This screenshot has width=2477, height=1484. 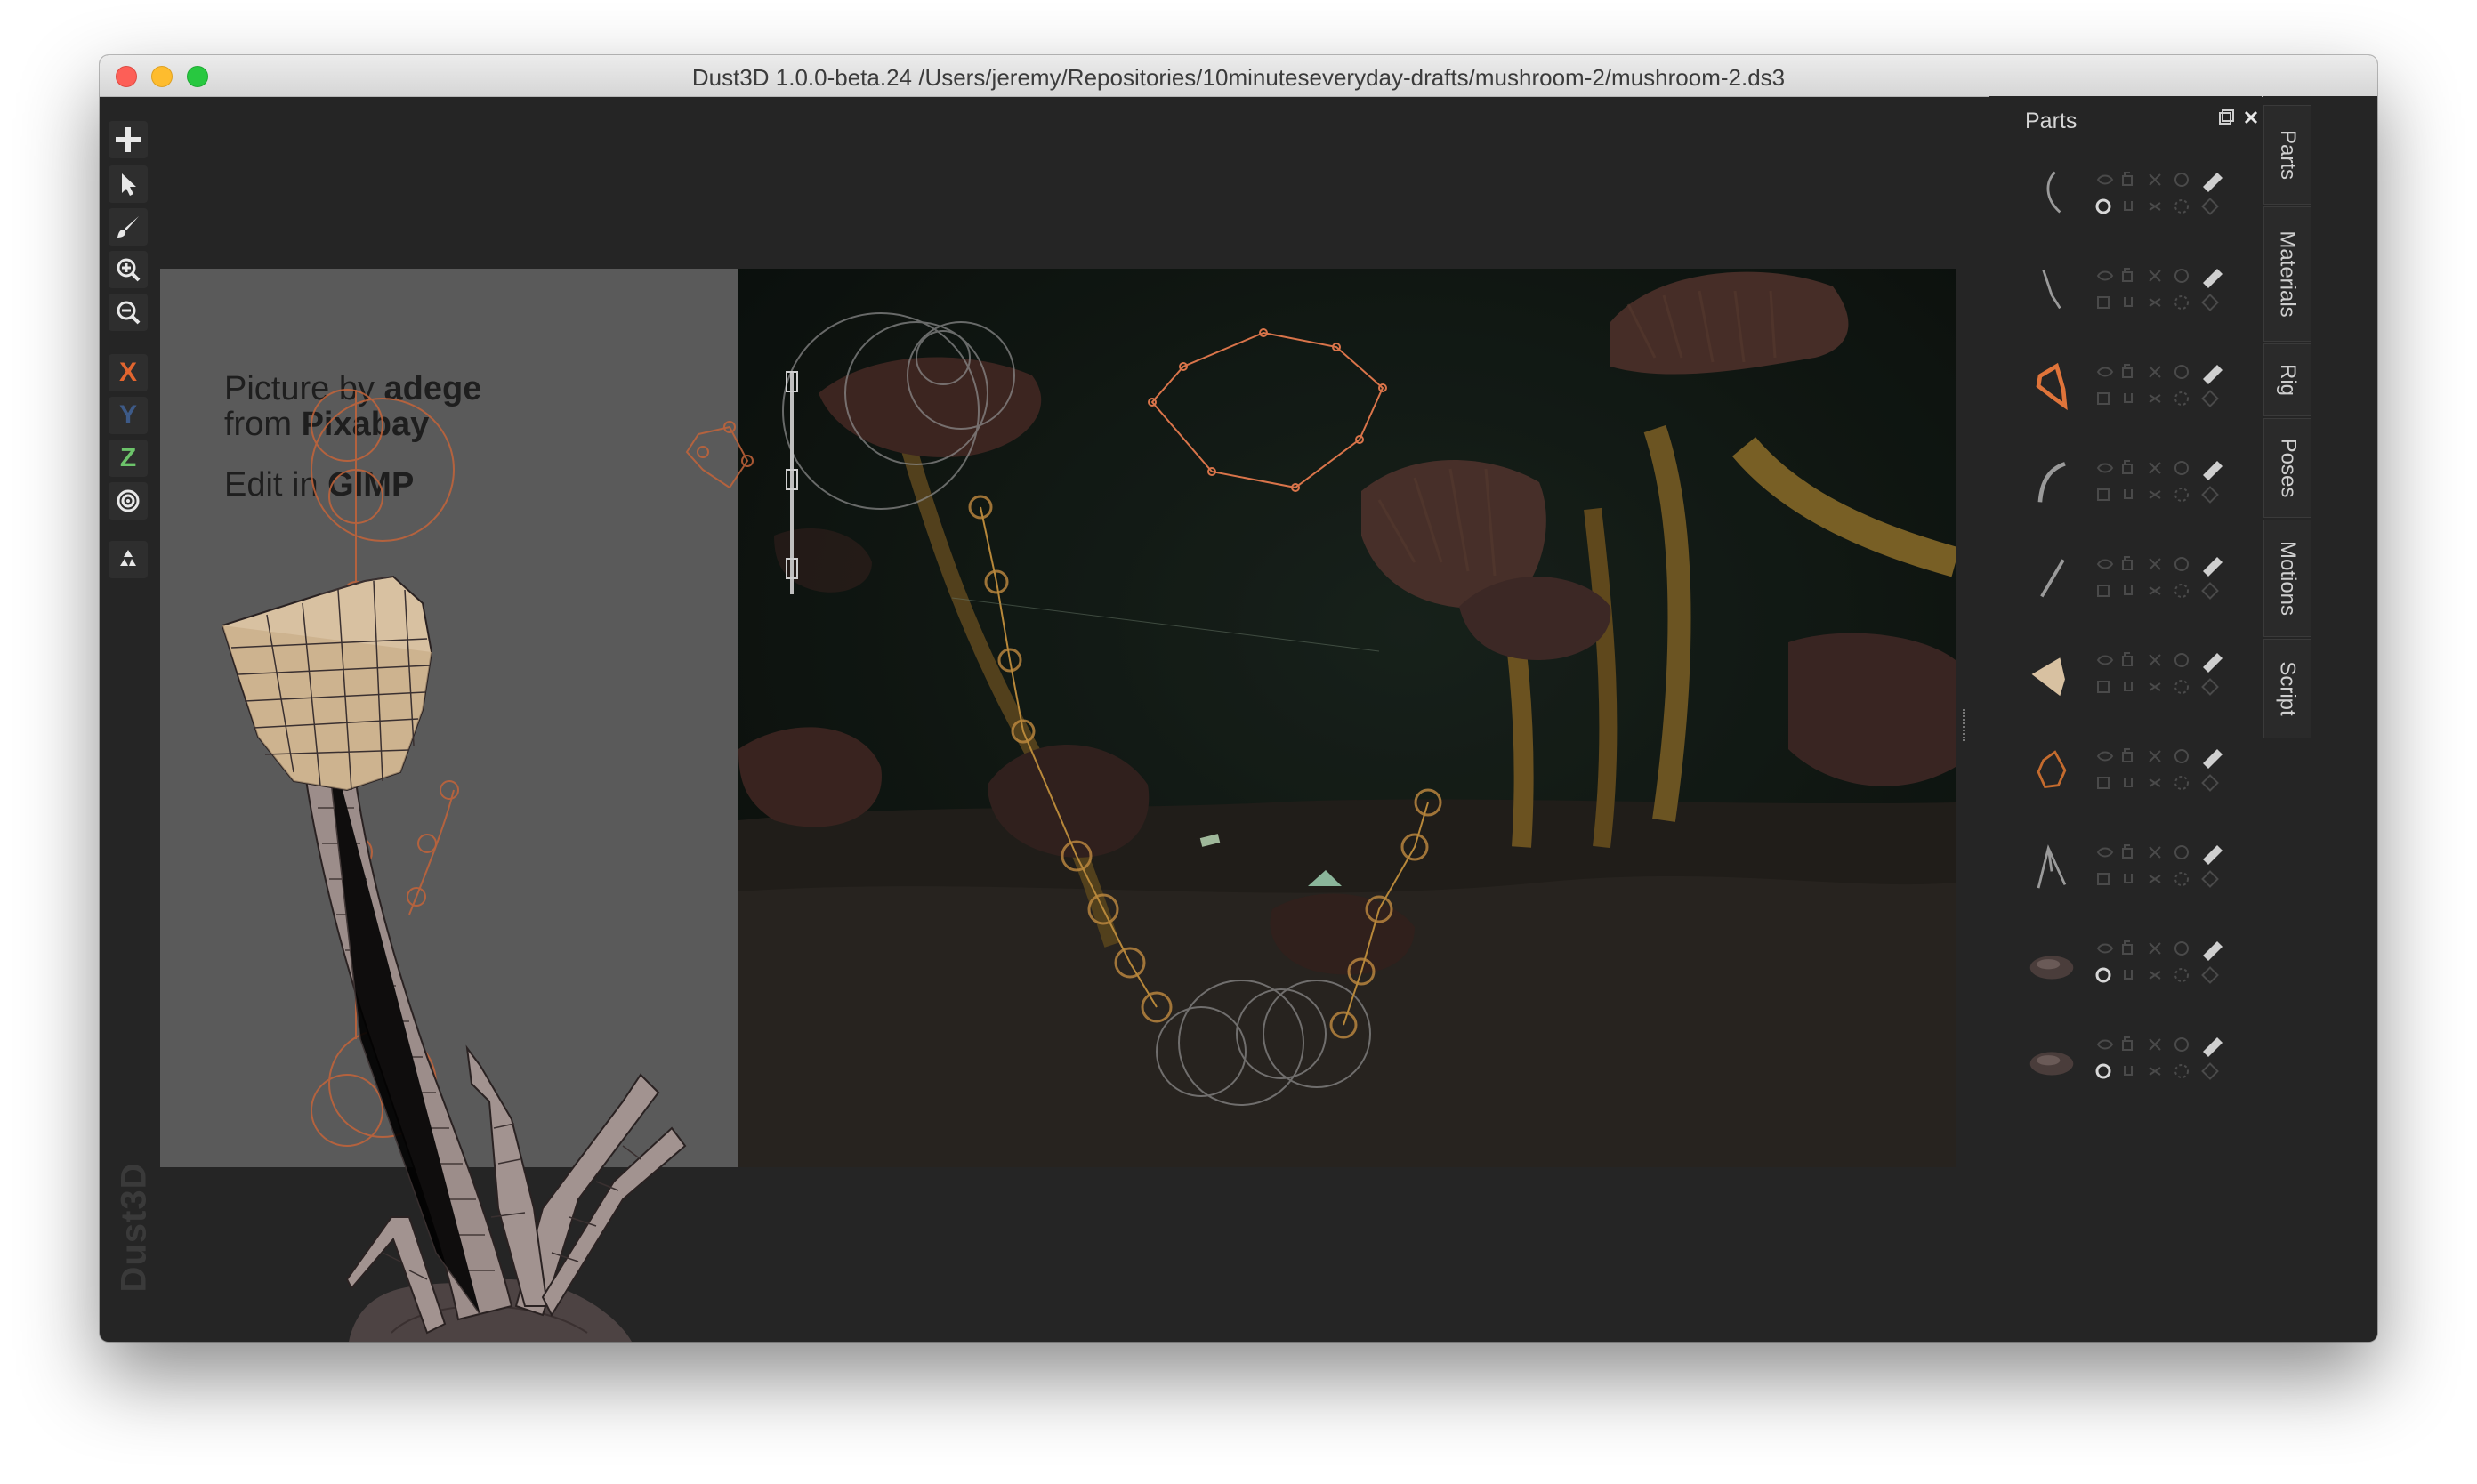 I want to click on paint-button, so click(x=128, y=227).